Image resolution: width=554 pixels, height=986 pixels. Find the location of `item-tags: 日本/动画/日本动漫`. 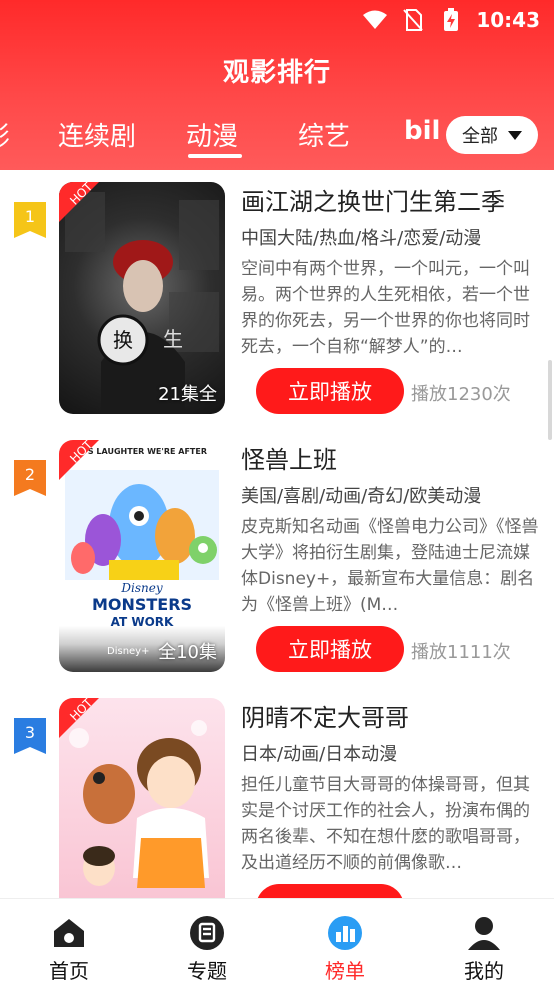

item-tags: 日本/动画/日本动漫 is located at coordinates (319, 754).